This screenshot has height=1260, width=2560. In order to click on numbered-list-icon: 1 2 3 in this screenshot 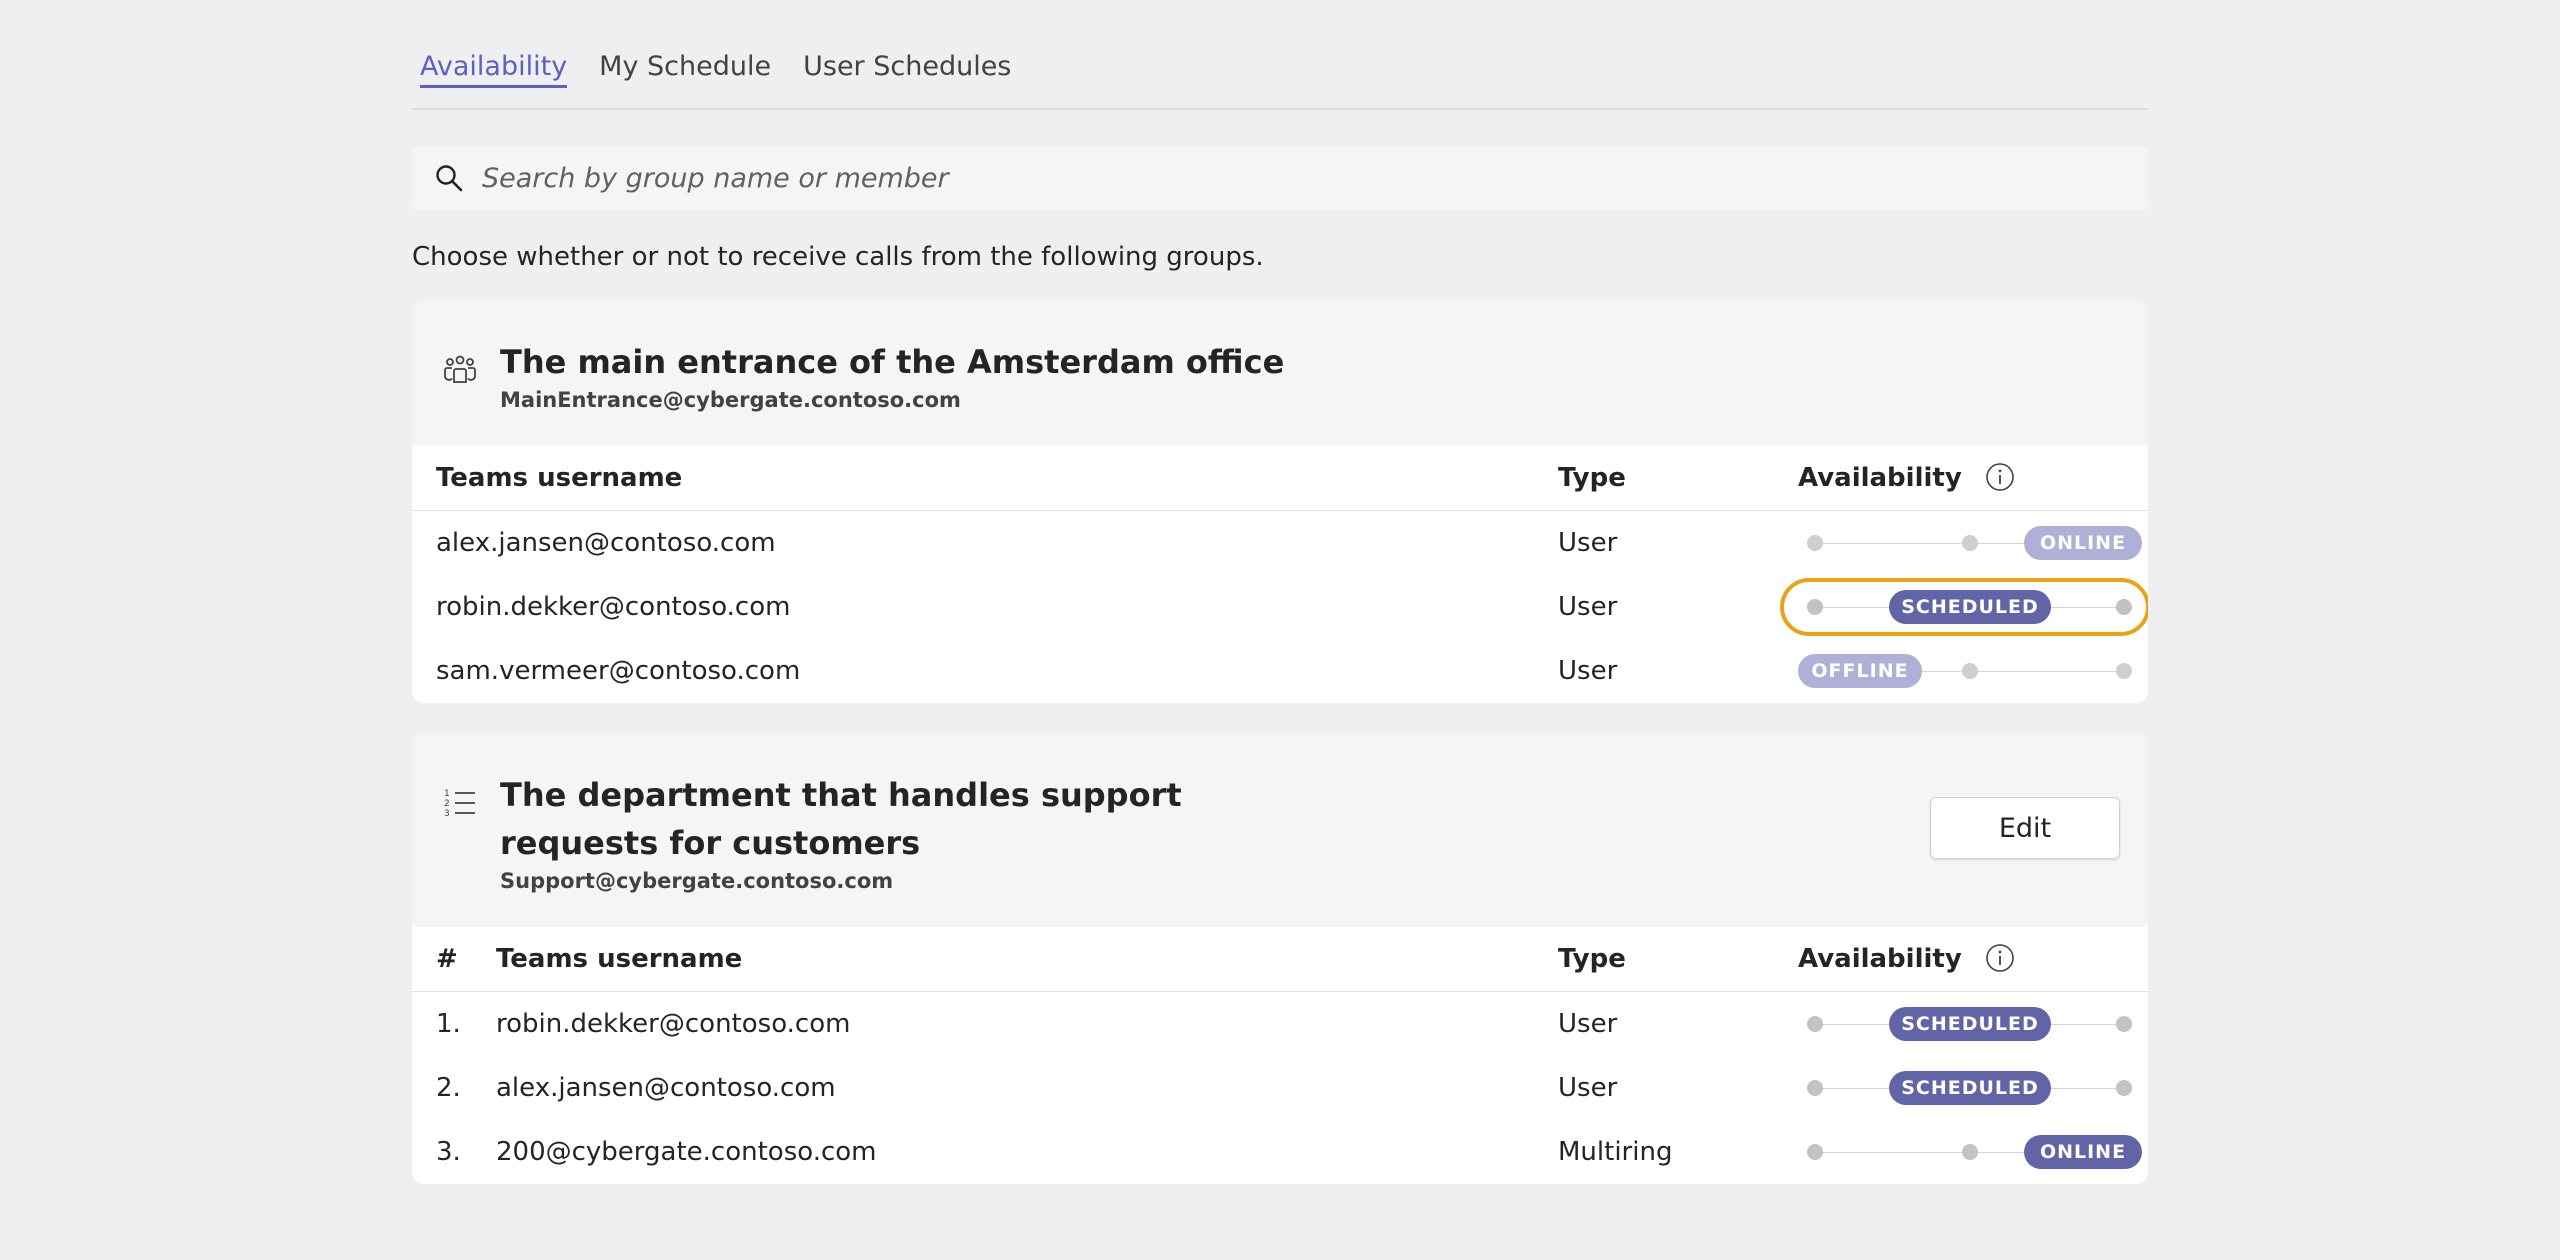, I will do `click(460, 803)`.